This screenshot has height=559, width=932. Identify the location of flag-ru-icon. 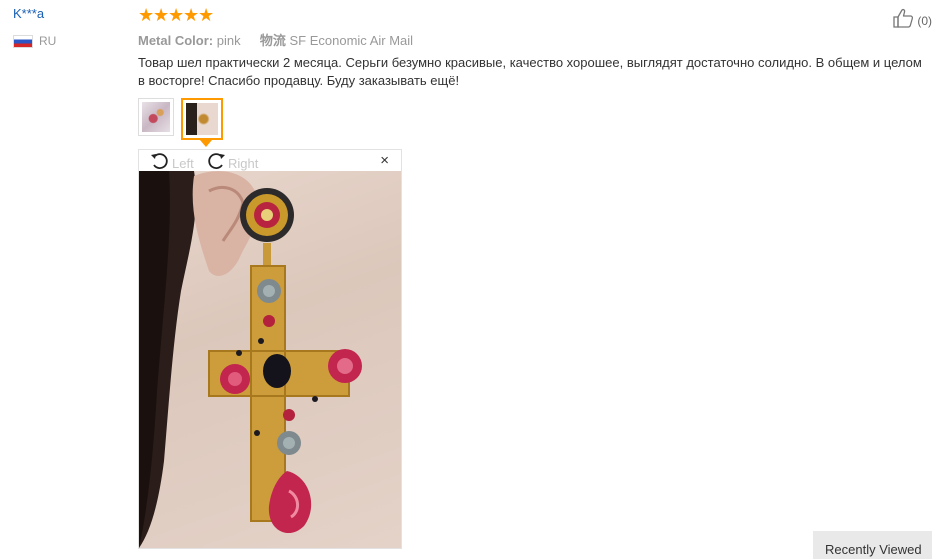
(23, 41).